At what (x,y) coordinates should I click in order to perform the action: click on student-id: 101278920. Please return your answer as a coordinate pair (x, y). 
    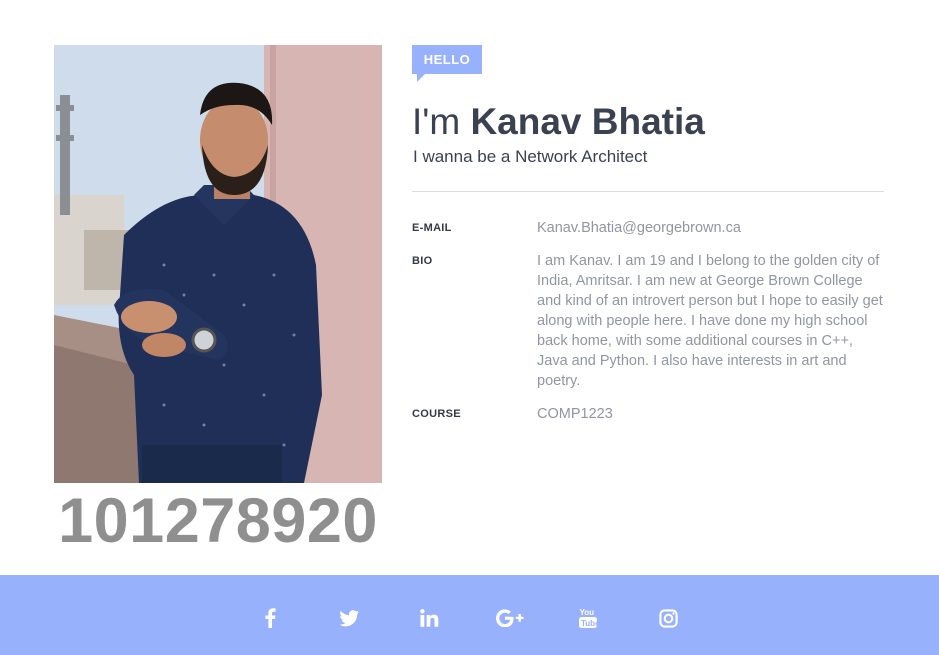
    Looking at the image, I should click on (218, 521).